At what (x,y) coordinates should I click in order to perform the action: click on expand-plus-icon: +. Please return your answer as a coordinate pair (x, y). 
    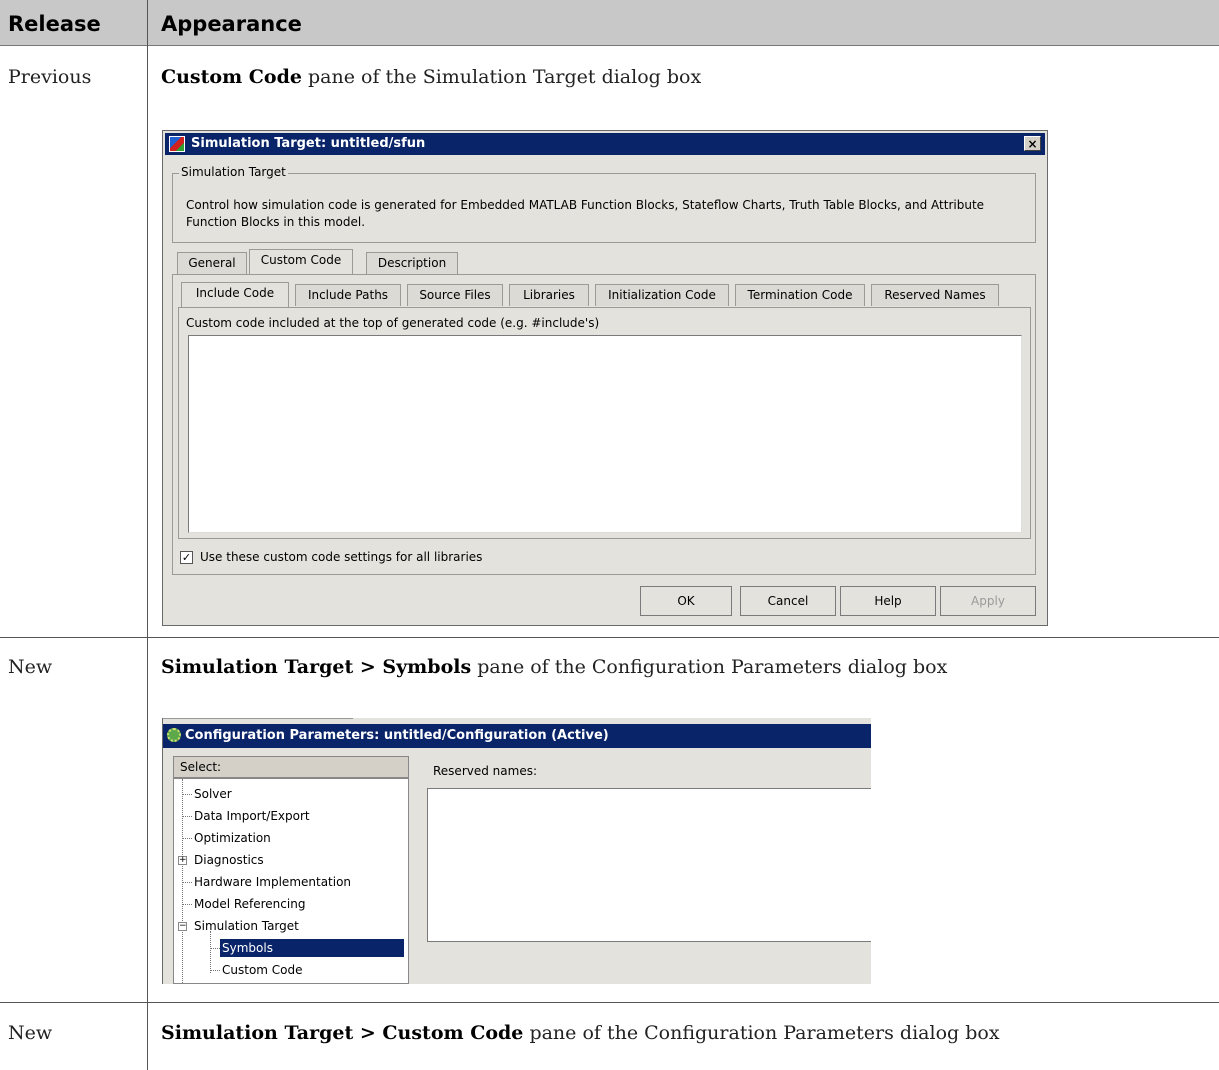
    Looking at the image, I should click on (182, 860).